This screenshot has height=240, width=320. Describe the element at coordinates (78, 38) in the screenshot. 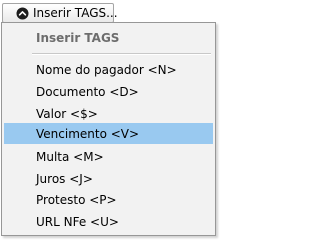

I see `menu-header: Inserir TAGS` at that location.